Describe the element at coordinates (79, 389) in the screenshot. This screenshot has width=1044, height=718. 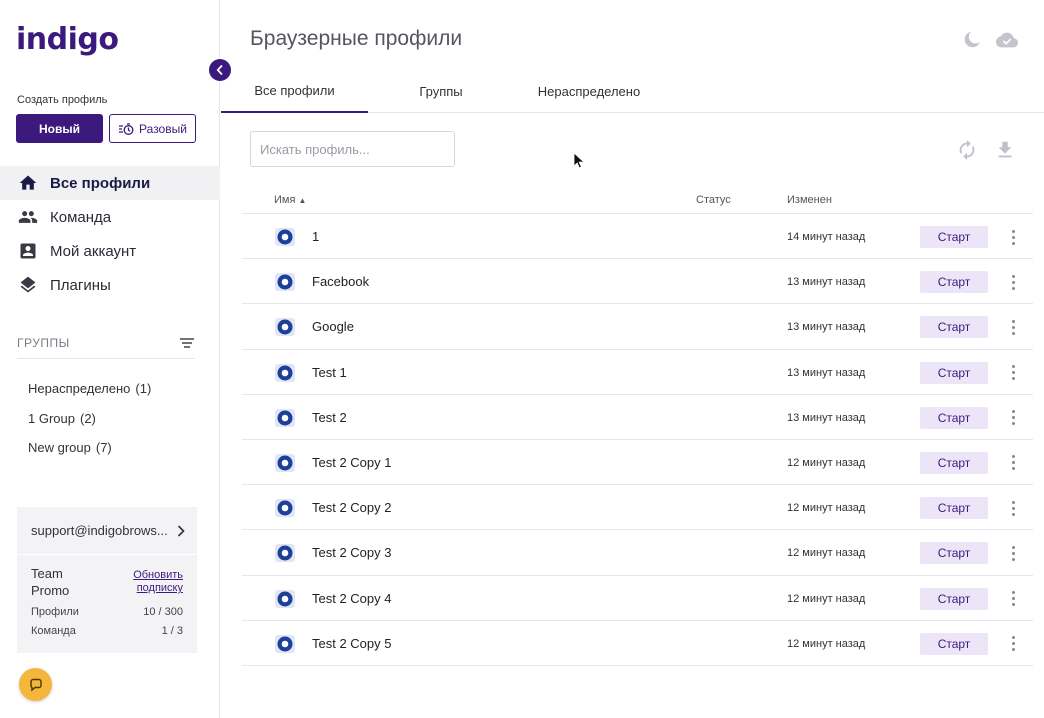
I see `group-name: Нераспределено` at that location.